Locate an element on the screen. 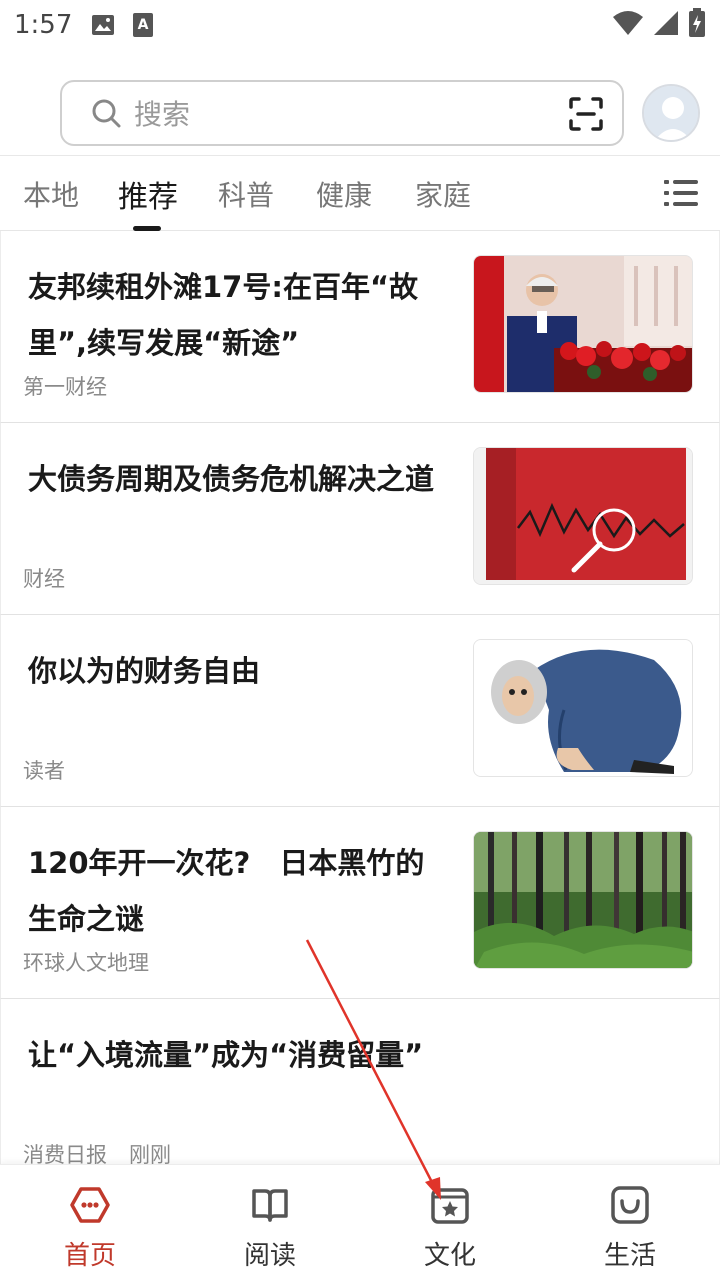 Image resolution: width=720 pixels, height=1280 pixels. article-title: 120年开一次花? 日本黑竹的生命之谜 is located at coordinates (226, 891).